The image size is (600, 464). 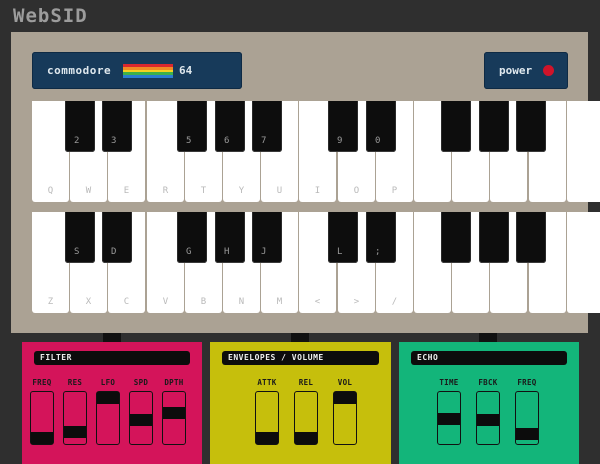 What do you see at coordinates (174, 382) in the screenshot?
I see `slider-label-dpth: DPTH` at bounding box center [174, 382].